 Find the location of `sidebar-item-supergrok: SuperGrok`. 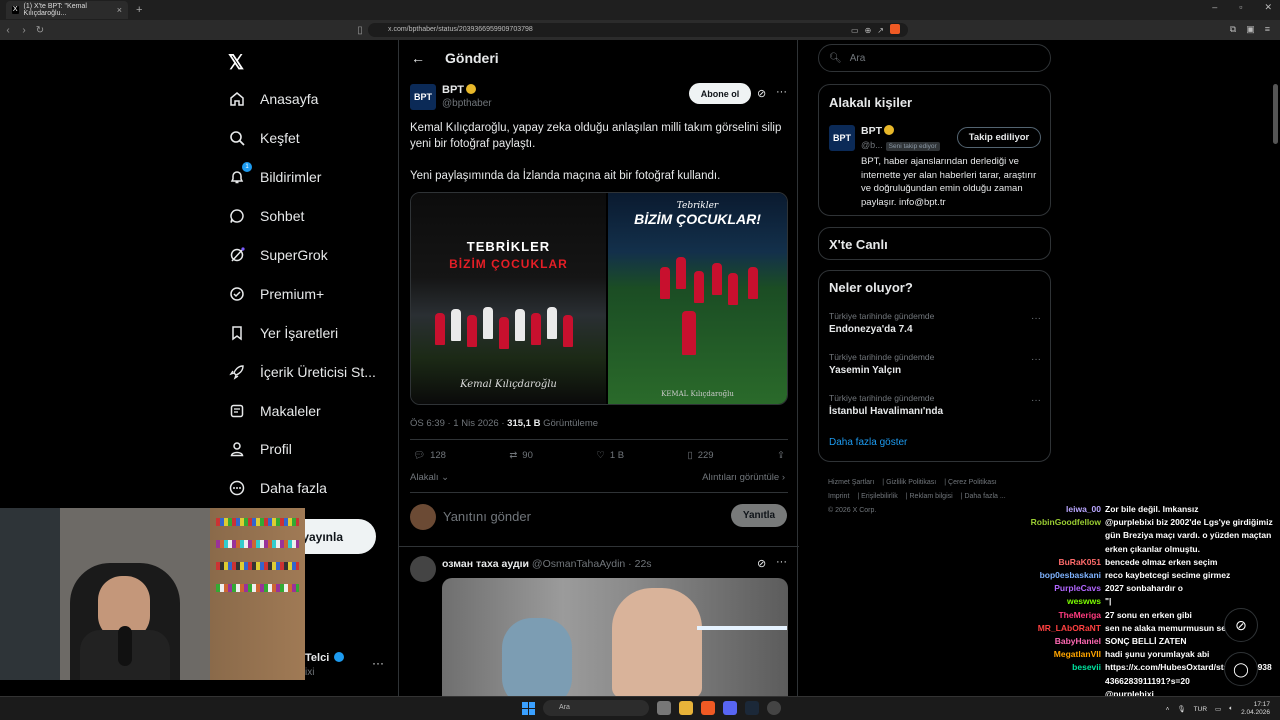

sidebar-item-supergrok: SuperGrok is located at coordinates (302, 255).